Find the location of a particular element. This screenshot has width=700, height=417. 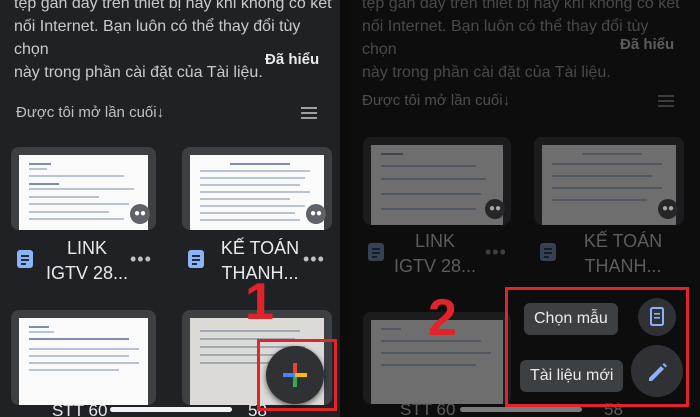

banner-line-3: này trong phần cài đặt của Tài liệu. is located at coordinates (486, 72).